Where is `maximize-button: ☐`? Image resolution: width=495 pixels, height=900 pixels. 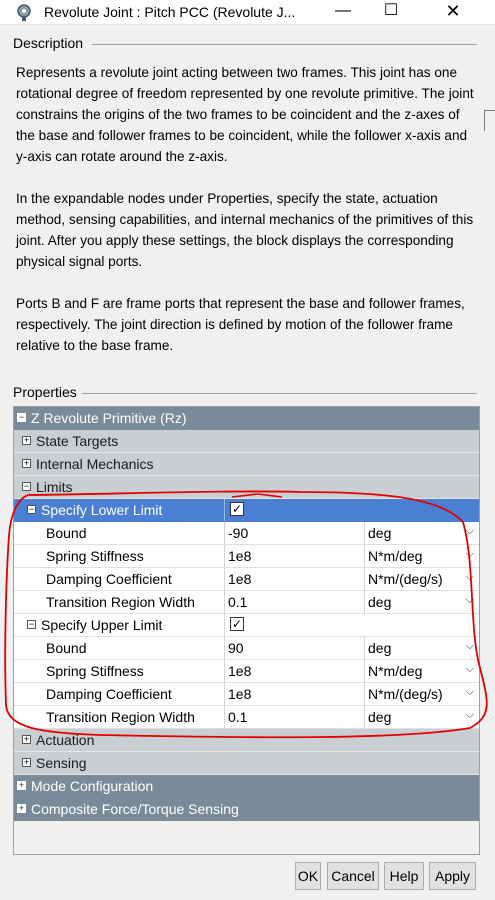
maximize-button: ☐ is located at coordinates (391, 12).